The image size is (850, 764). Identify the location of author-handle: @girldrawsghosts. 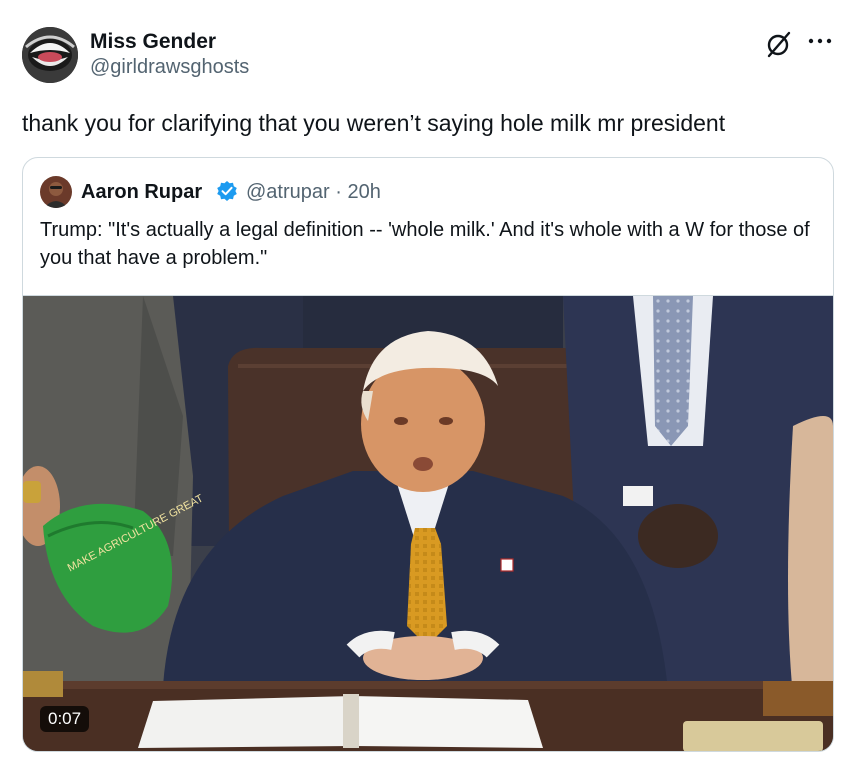
(169, 67).